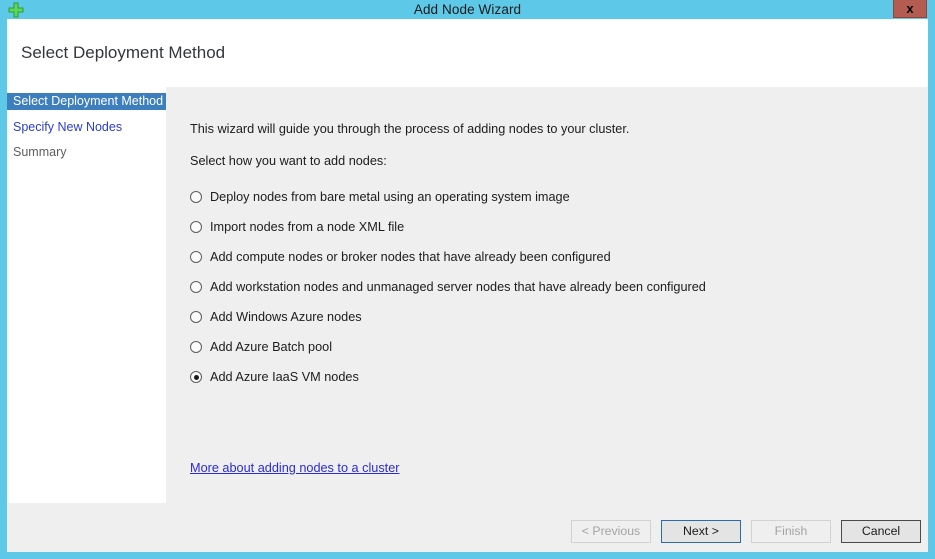 Image resolution: width=935 pixels, height=559 pixels. Describe the element at coordinates (555, 227) in the screenshot. I see `radio-option-import-node-xml: Import nodes from a node XML file` at that location.